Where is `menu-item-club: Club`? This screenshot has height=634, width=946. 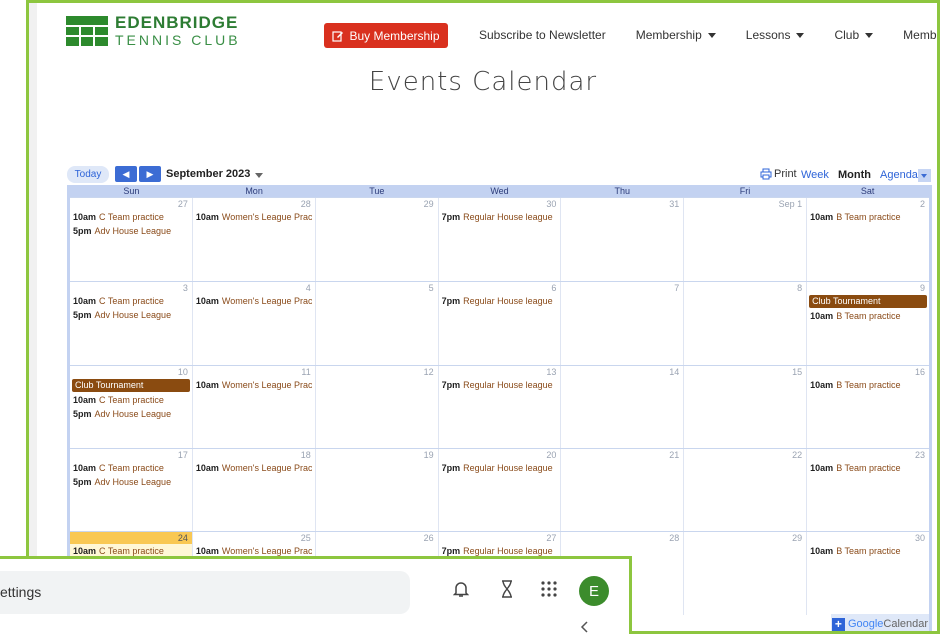
menu-item-club: Club is located at coordinates (854, 35).